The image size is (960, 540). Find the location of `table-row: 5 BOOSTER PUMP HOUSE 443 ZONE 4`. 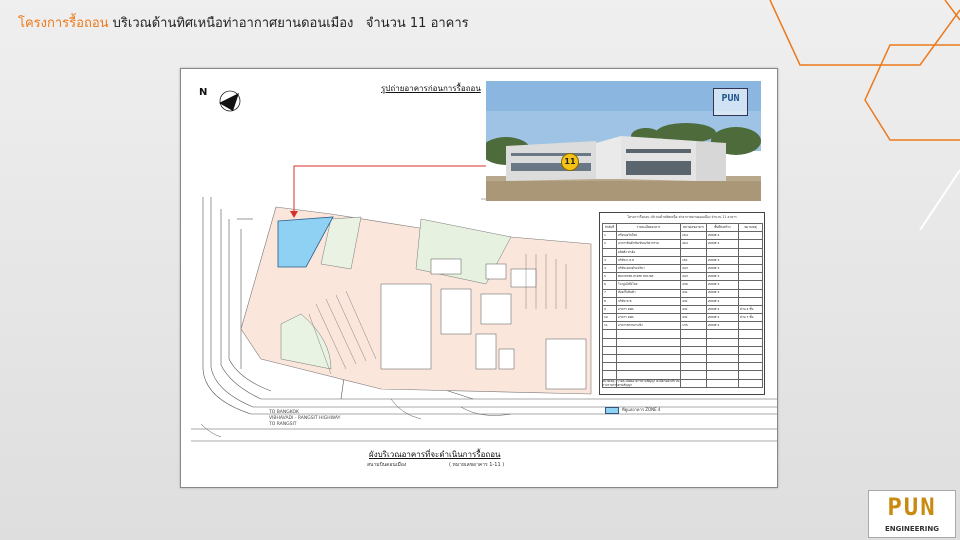

table-row: 5 BOOSTER PUMP HOUSE 443 ZONE 4 is located at coordinates (682, 277).